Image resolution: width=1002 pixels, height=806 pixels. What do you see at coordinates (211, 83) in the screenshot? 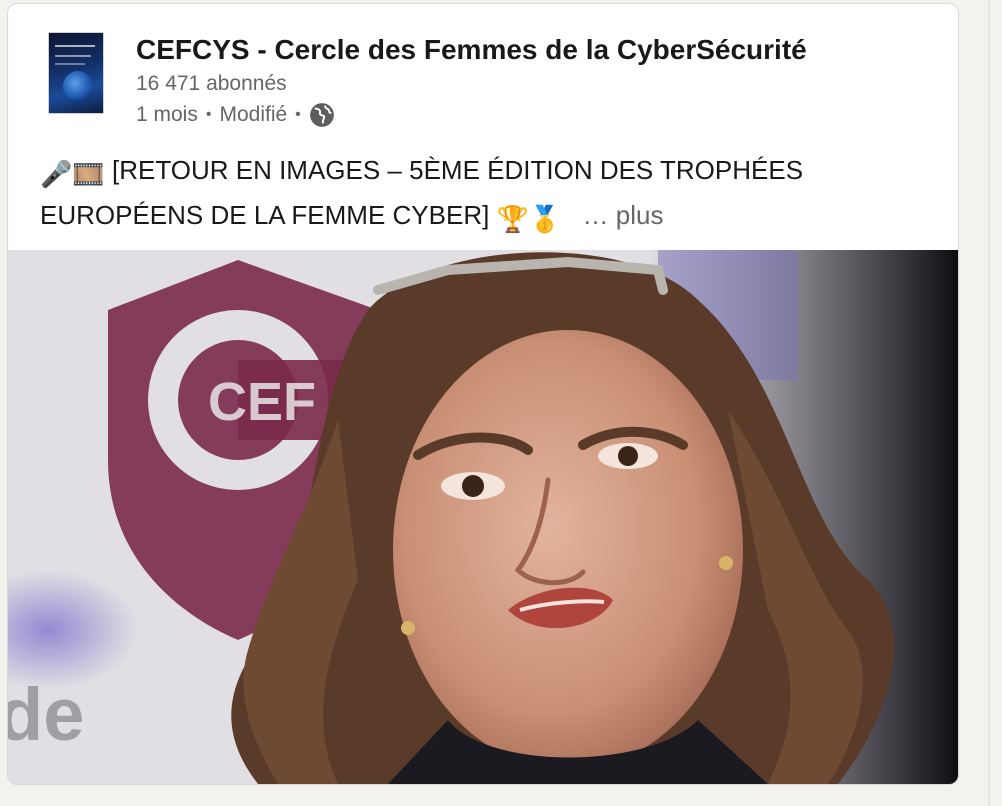
I see `follower-count: 16 471 abonnés` at bounding box center [211, 83].